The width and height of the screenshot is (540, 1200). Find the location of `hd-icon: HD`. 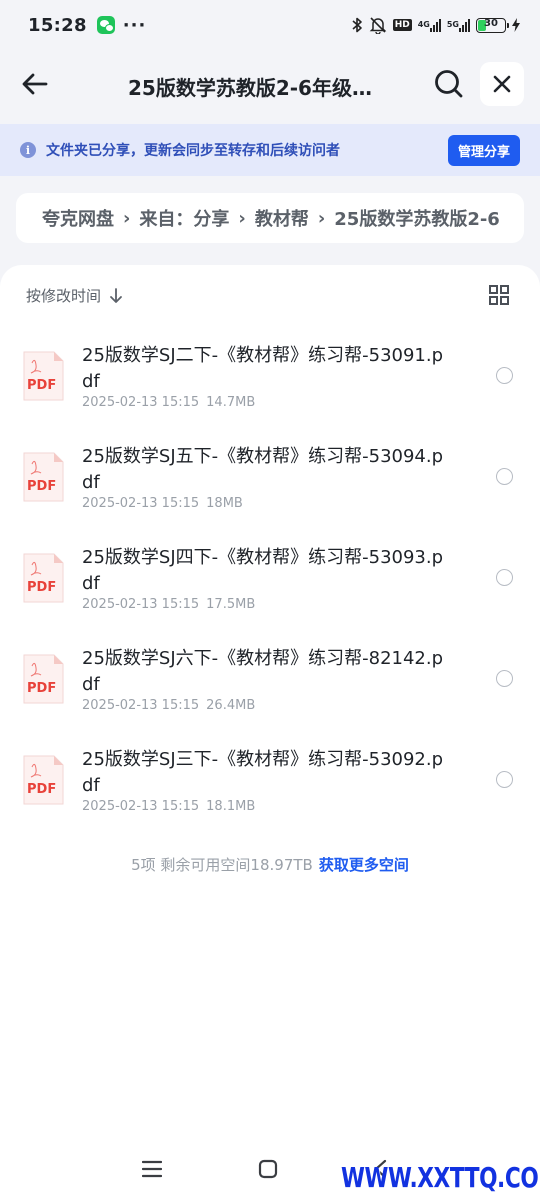

hd-icon: HD is located at coordinates (402, 25).